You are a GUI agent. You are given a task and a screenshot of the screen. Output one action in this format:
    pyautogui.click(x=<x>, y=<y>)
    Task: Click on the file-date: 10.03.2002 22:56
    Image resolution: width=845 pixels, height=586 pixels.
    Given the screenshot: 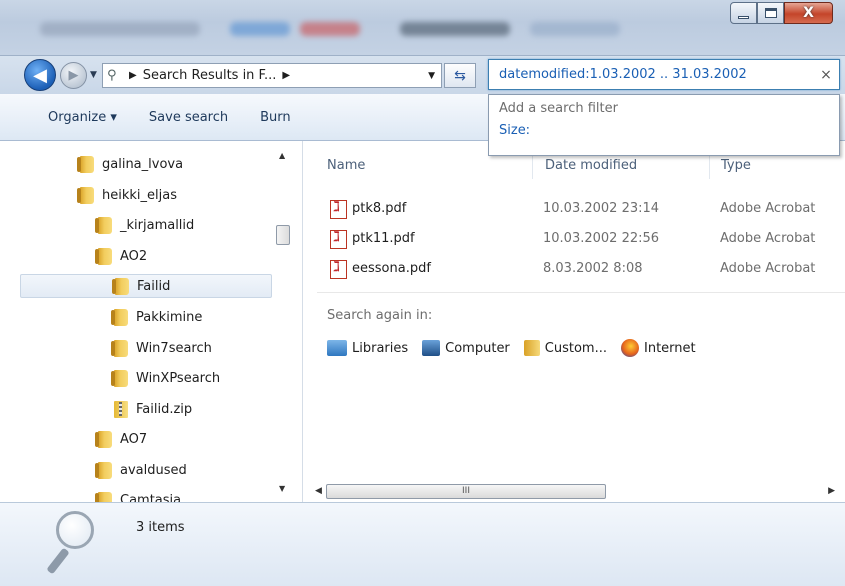 What is the action you would take?
    pyautogui.click(x=601, y=238)
    